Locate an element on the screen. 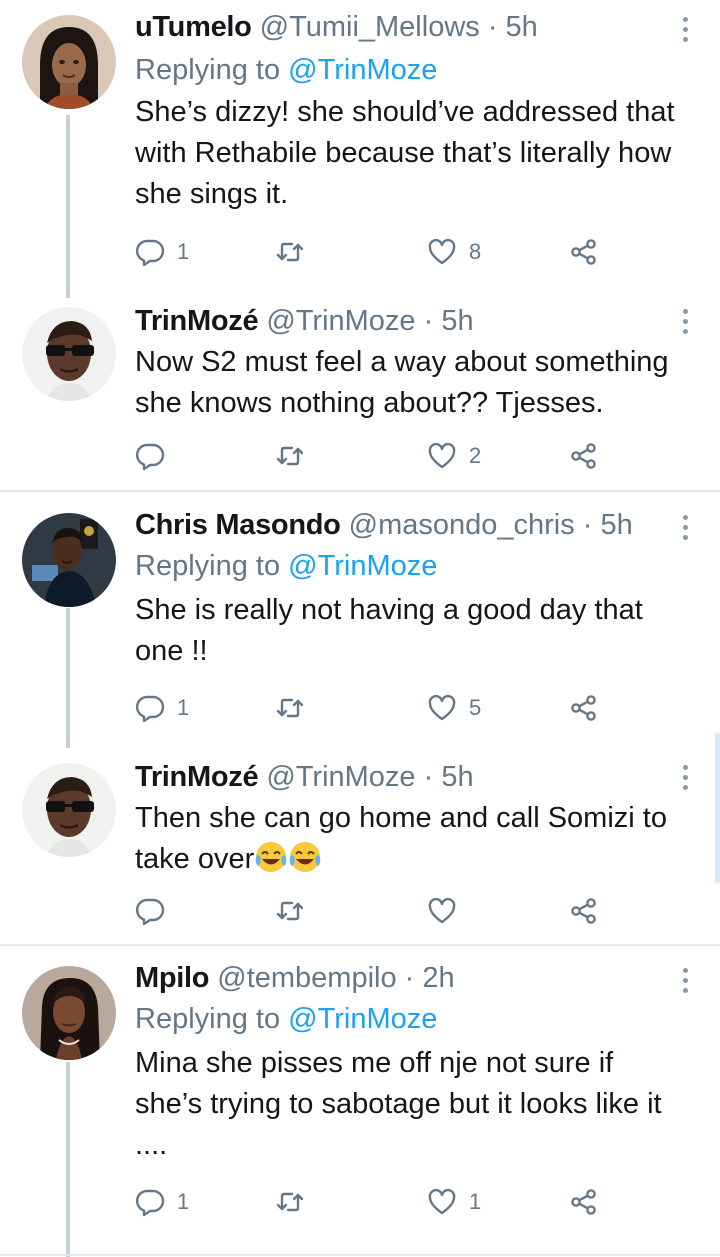 The image size is (720, 1257). tweet-actions: 2 is located at coordinates (375, 456).